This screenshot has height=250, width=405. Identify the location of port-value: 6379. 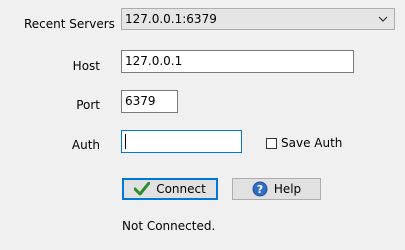
(140, 101).